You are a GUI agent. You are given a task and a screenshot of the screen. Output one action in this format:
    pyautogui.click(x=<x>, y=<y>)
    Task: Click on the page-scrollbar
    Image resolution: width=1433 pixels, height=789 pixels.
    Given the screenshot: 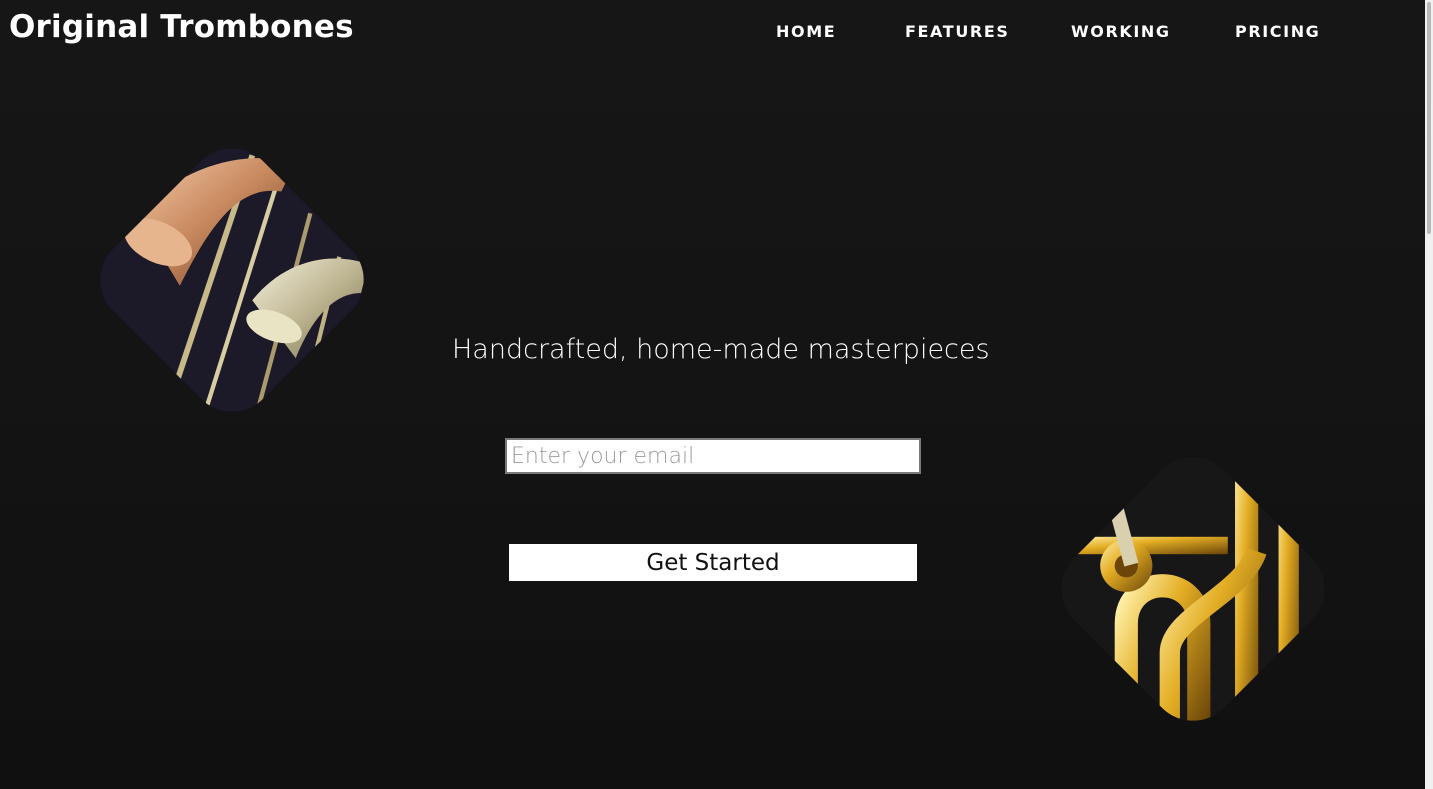 What is the action you would take?
    pyautogui.click(x=1429, y=394)
    